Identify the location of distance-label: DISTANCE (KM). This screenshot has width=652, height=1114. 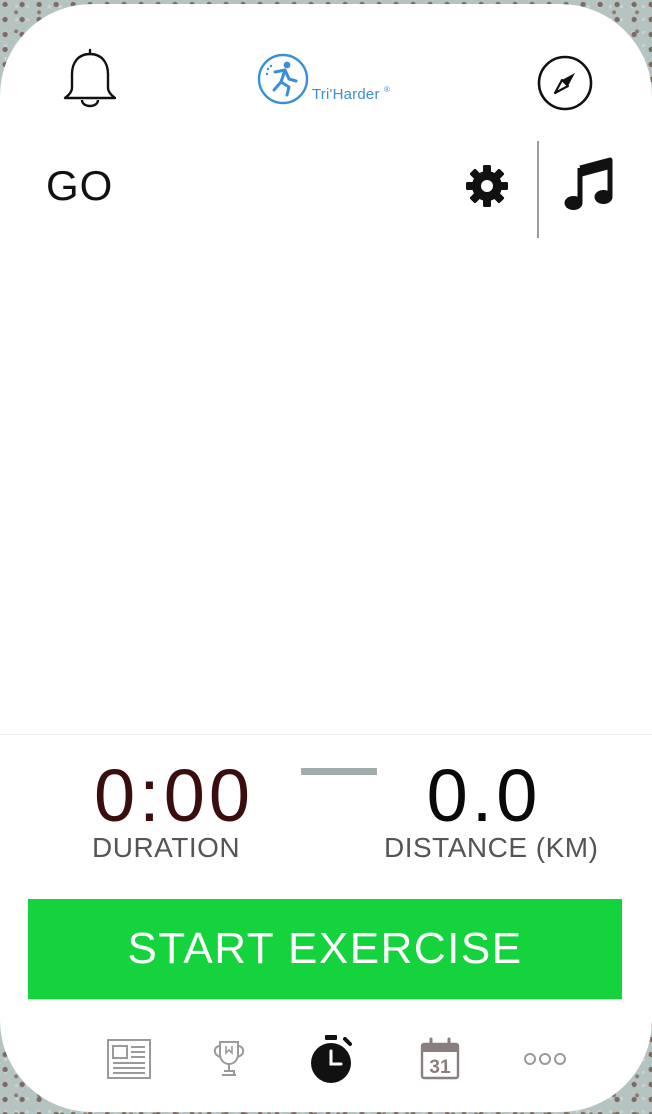
(491, 847).